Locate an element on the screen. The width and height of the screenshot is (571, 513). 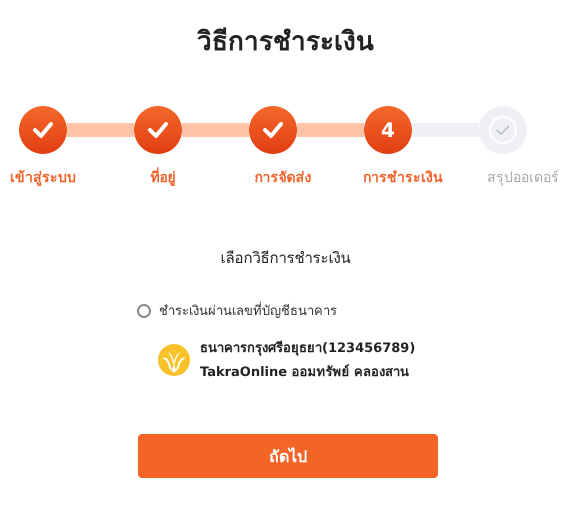
step-label: เข้าสู่ระบบ is located at coordinates (43, 178).